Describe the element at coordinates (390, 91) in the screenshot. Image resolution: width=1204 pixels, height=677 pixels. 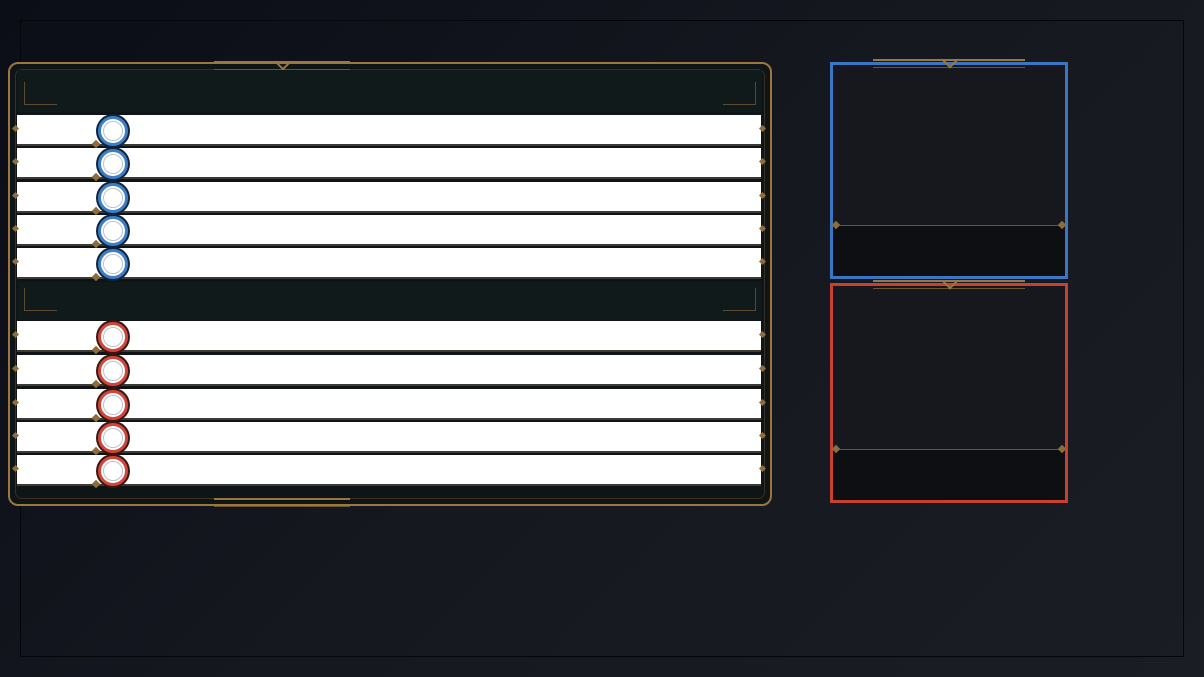
I see `blue-team-header` at that location.